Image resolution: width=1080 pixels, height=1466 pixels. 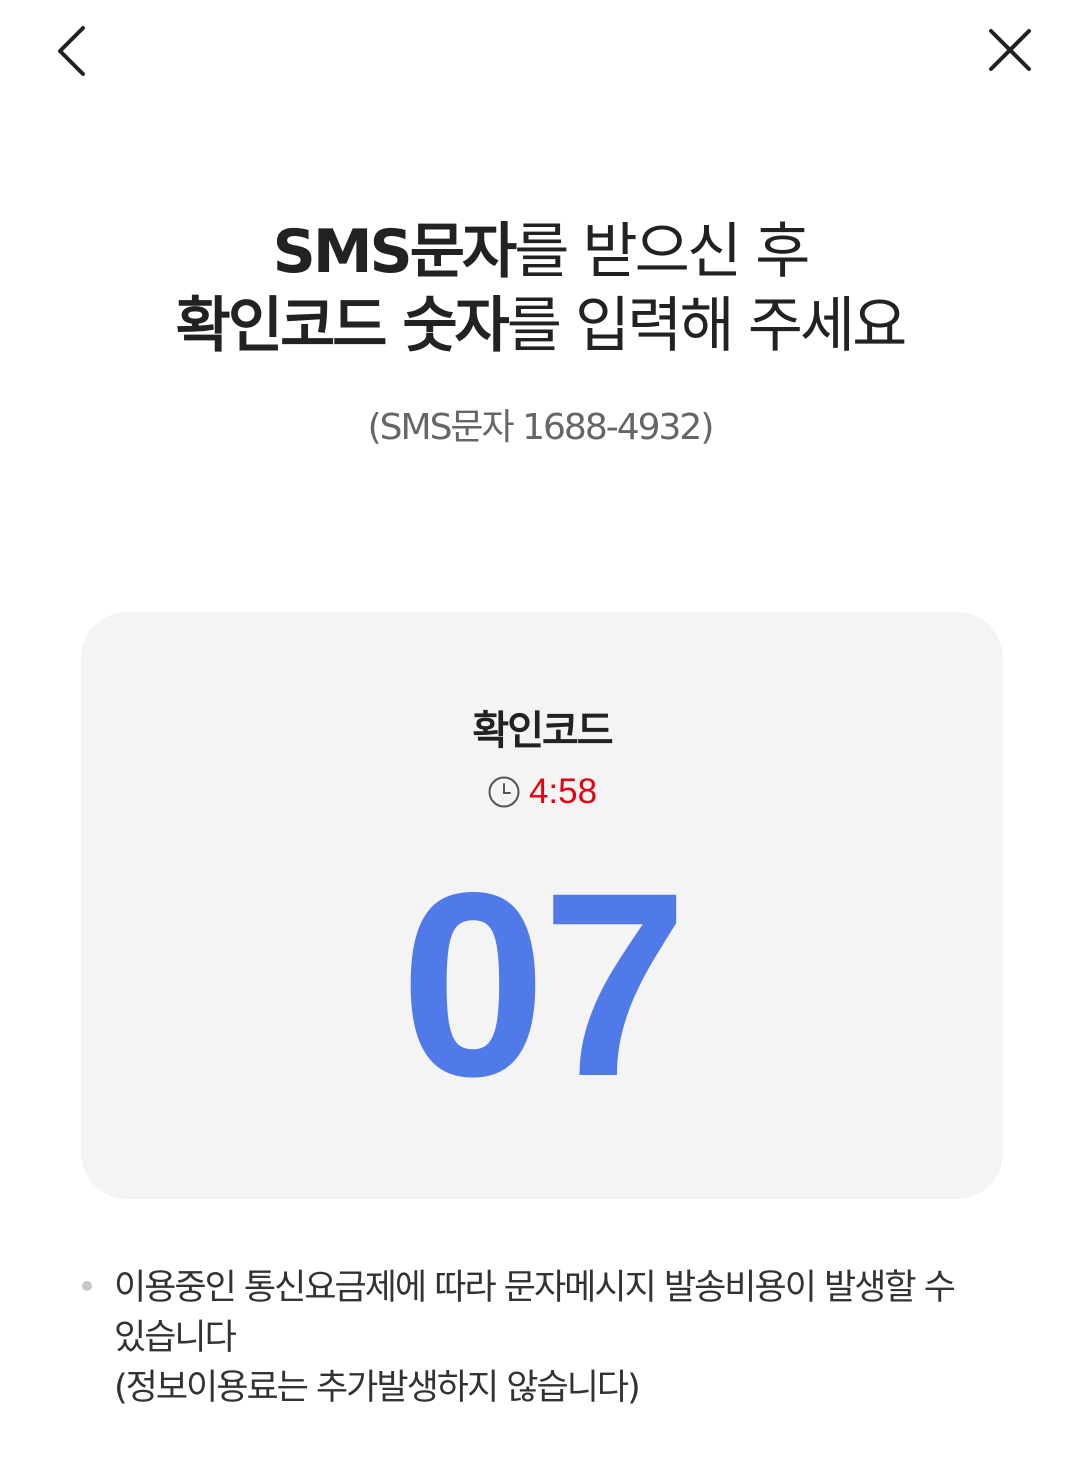 I want to click on bullet-icon, so click(x=87, y=1286).